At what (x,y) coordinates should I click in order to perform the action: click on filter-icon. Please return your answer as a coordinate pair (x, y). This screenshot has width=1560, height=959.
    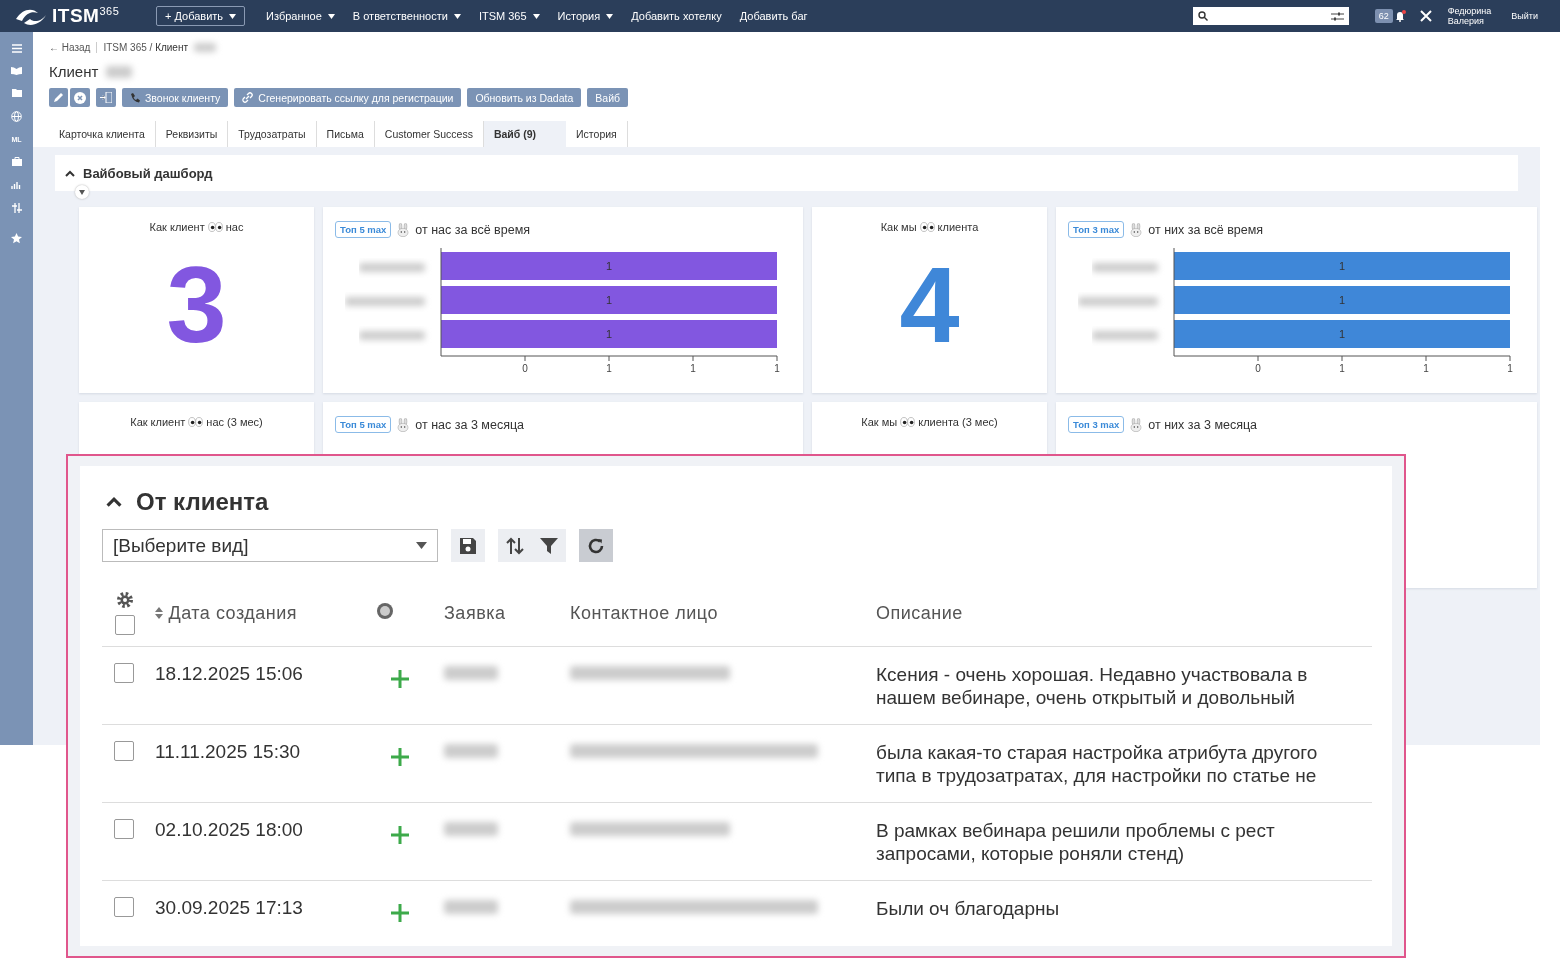
    Looking at the image, I should click on (549, 545).